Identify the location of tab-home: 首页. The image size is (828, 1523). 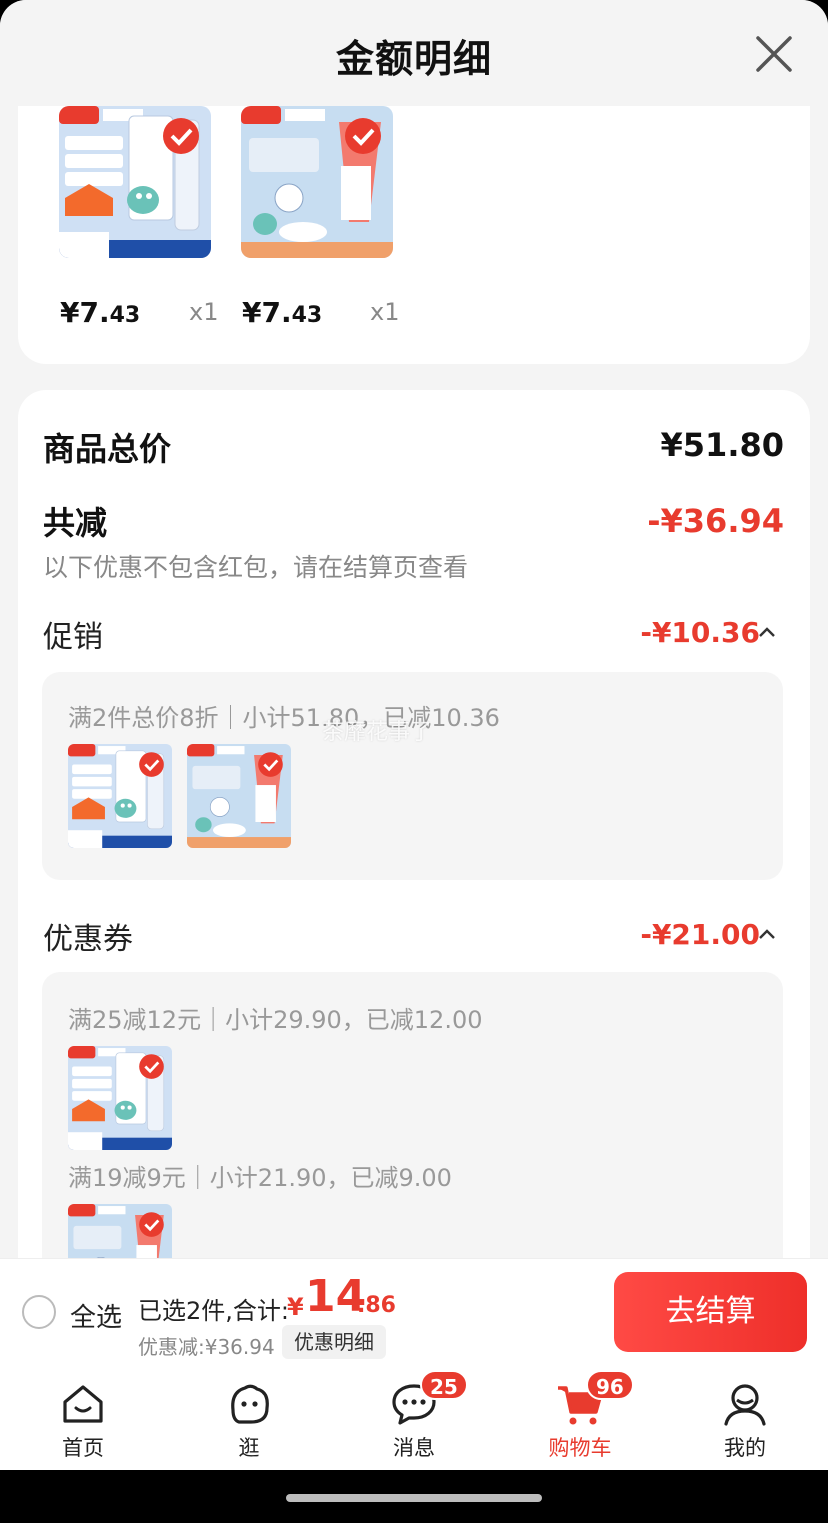
(83, 1418).